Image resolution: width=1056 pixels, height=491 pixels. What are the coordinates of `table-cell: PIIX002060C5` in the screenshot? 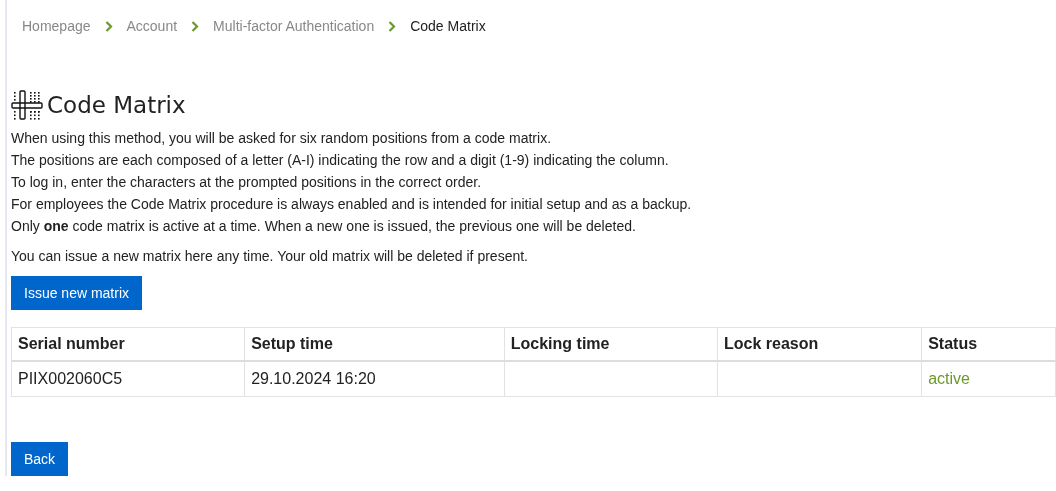 It's located at (128, 379).